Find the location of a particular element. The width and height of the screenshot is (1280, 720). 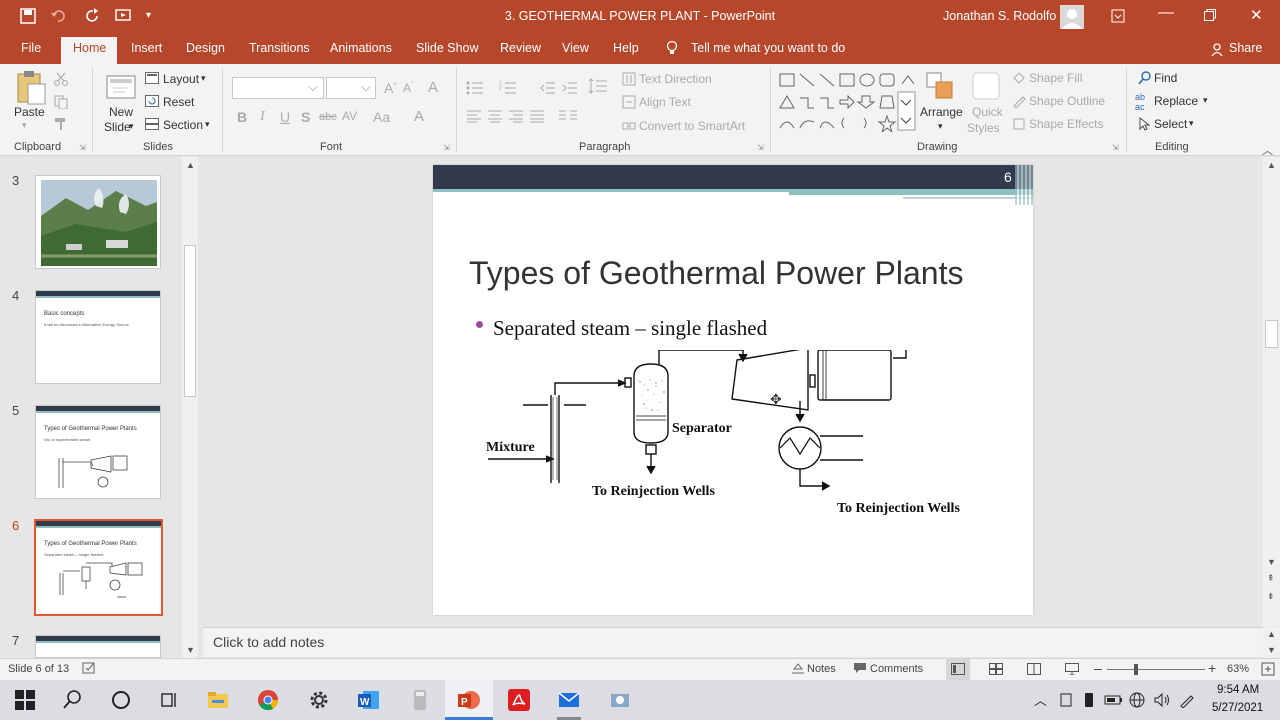

text-direction-button: Text Direction is located at coordinates (675, 79).